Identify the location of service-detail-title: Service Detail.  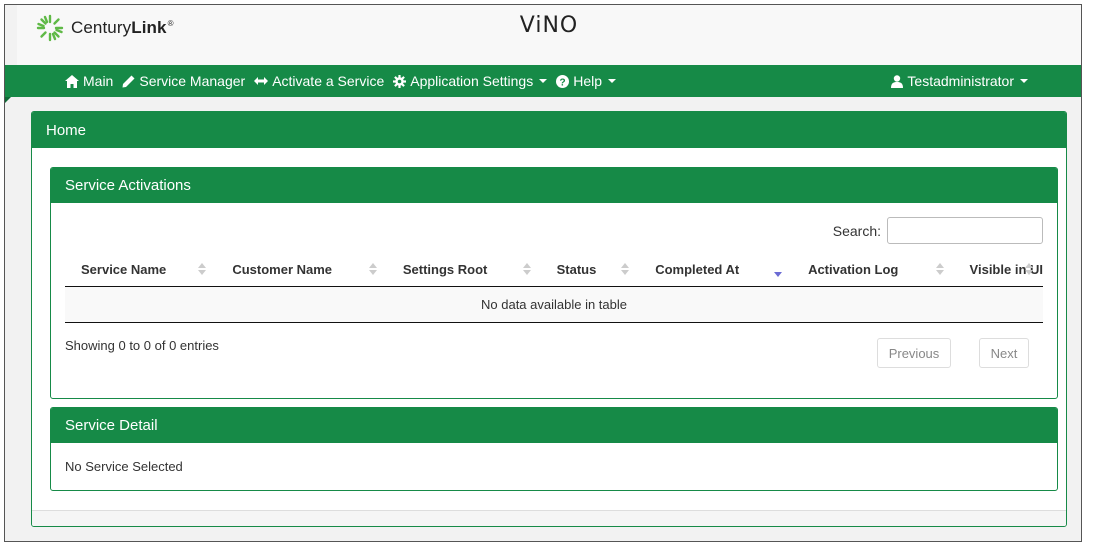
(554, 425).